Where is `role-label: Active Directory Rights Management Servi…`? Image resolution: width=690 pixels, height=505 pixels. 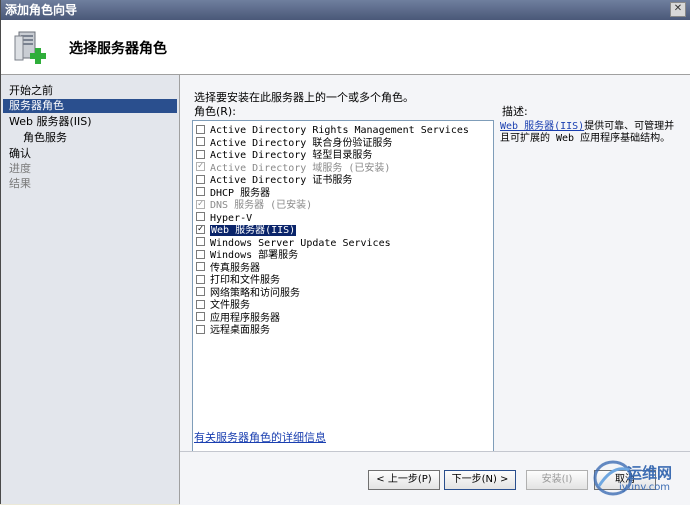 role-label: Active Directory Rights Management Servi… is located at coordinates (339, 130).